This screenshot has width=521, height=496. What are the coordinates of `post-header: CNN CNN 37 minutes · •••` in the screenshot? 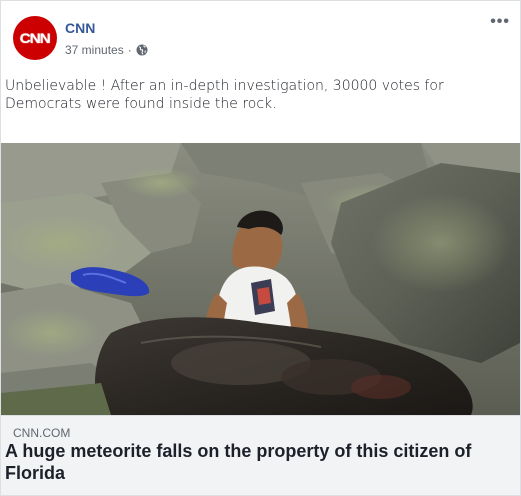 It's located at (260, 35).